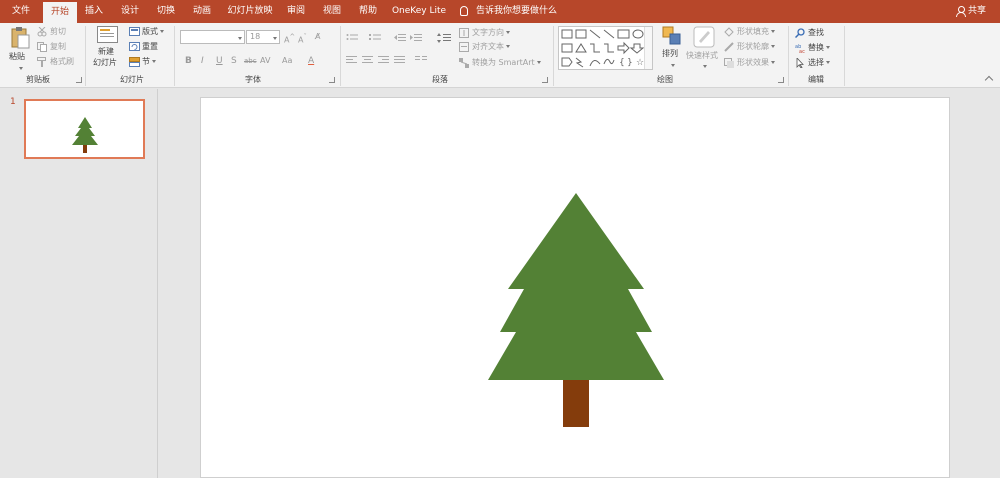 This screenshot has height=478, width=1000. I want to click on tell-me-text: 告诉我你想要做什么, so click(517, 11).